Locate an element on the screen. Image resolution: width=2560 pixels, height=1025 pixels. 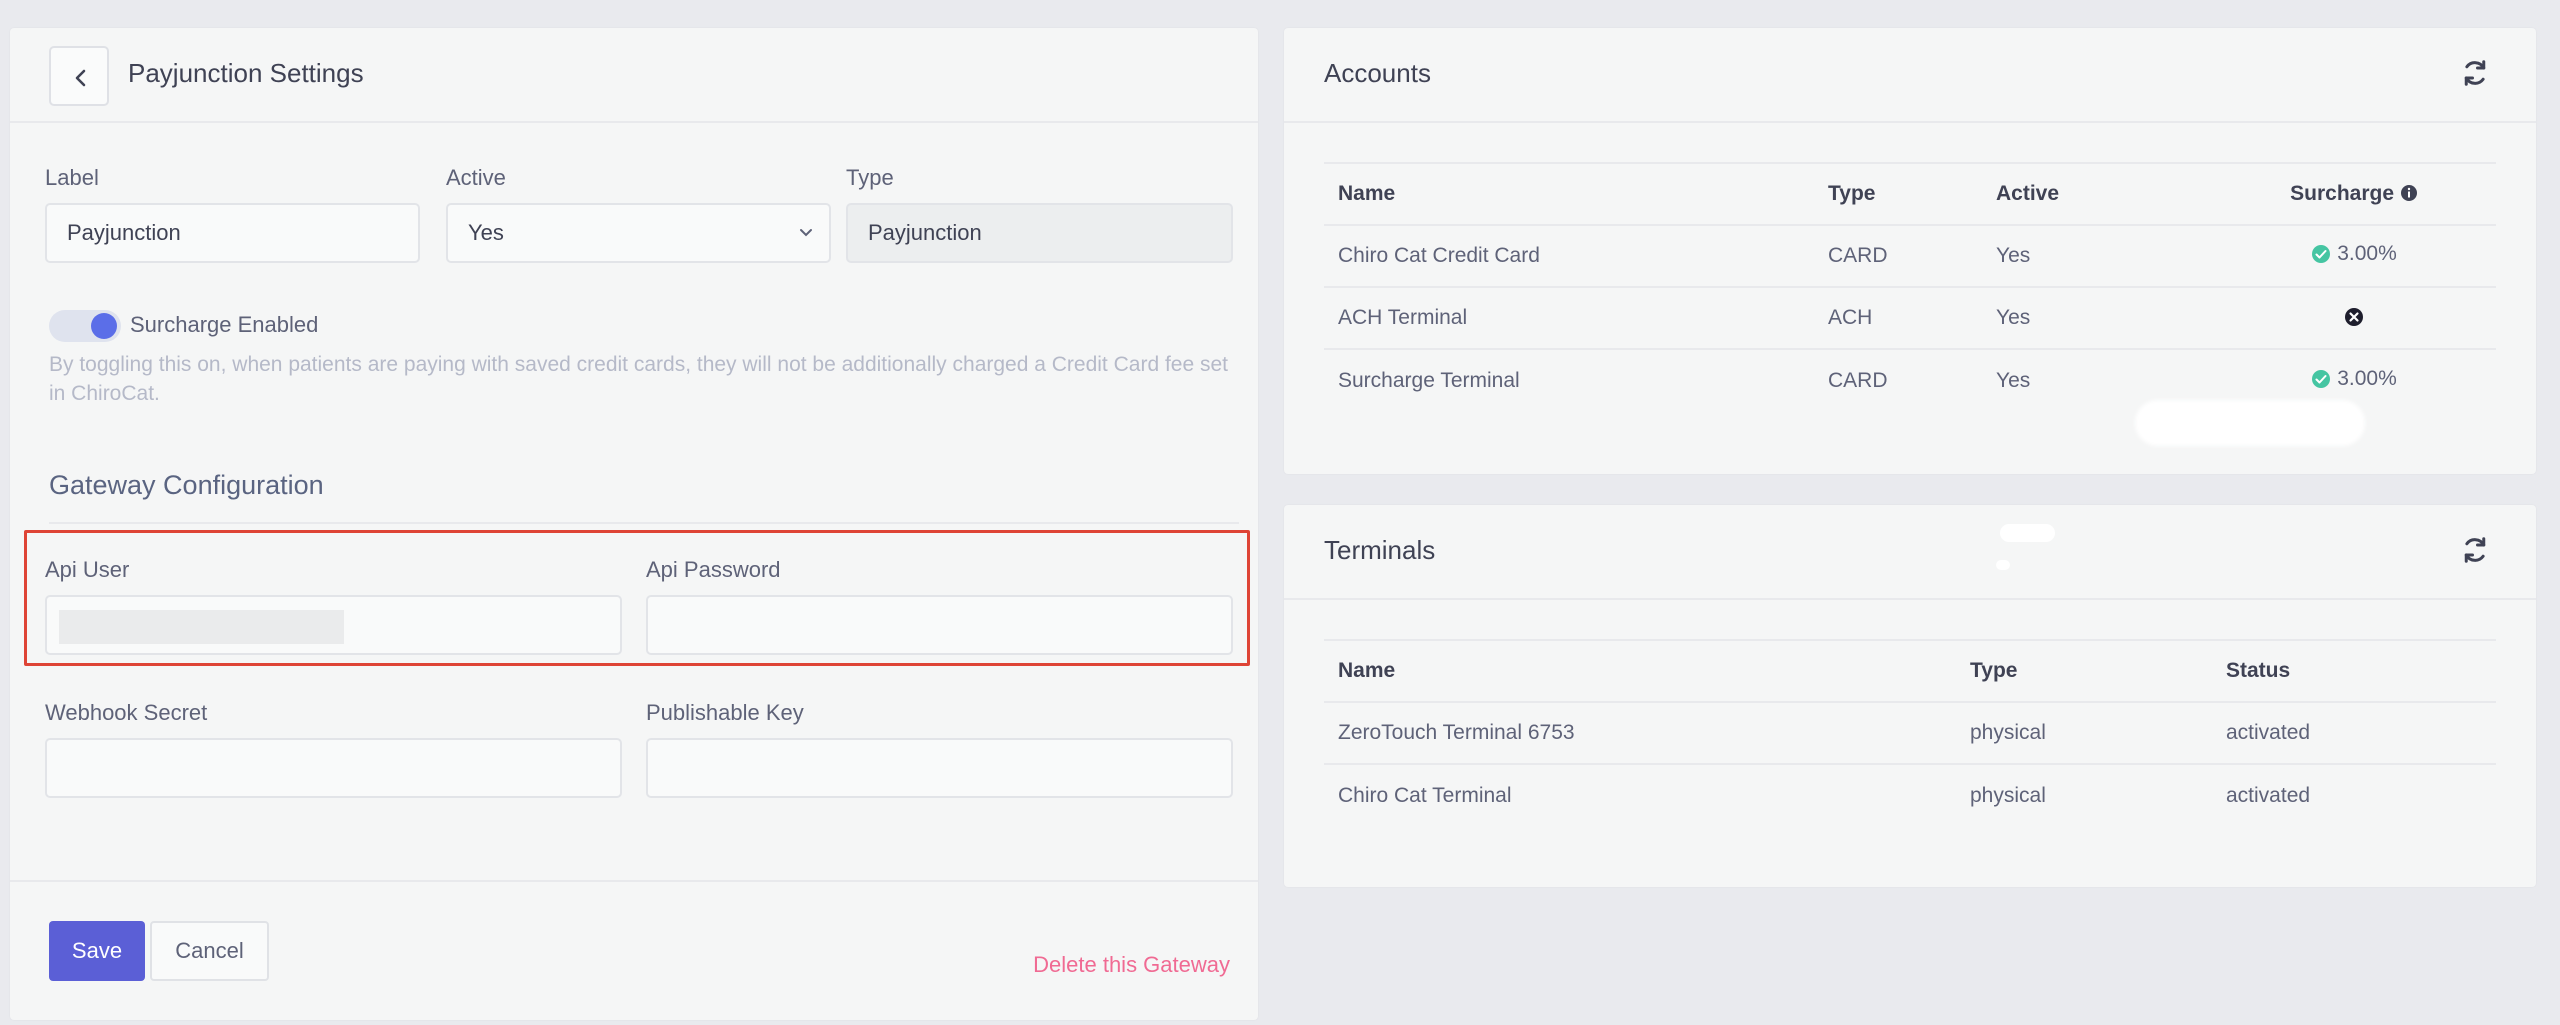
section-divider is located at coordinates (644, 523).